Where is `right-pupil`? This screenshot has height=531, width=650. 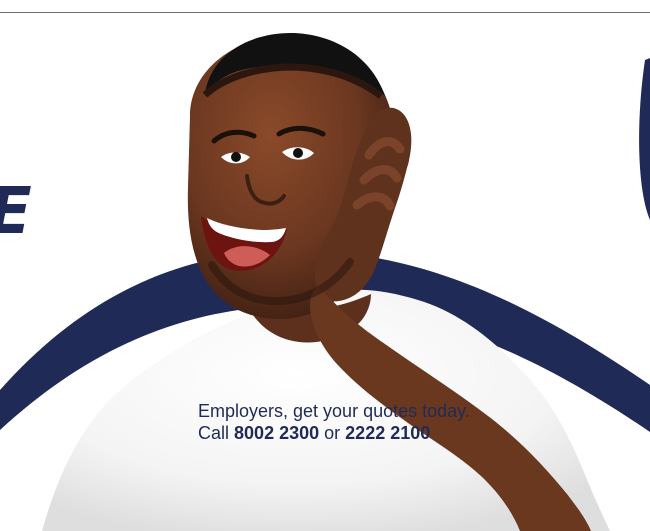
right-pupil is located at coordinates (298, 153).